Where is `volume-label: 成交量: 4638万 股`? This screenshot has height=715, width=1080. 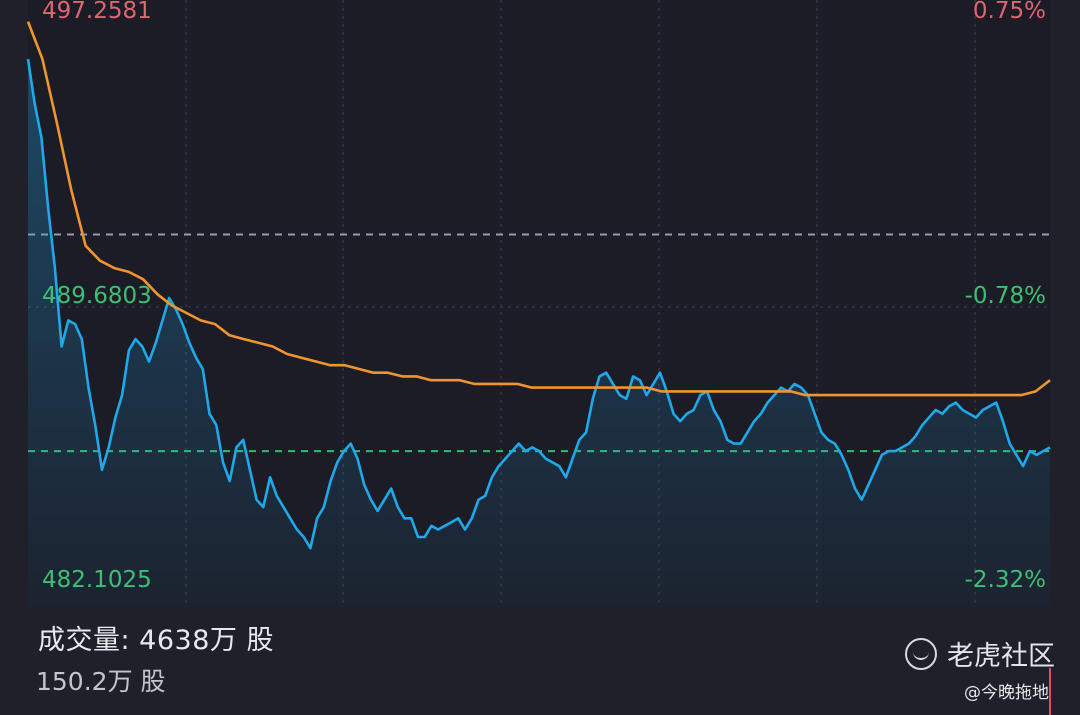 volume-label: 成交量: 4638万 股 is located at coordinates (156, 640).